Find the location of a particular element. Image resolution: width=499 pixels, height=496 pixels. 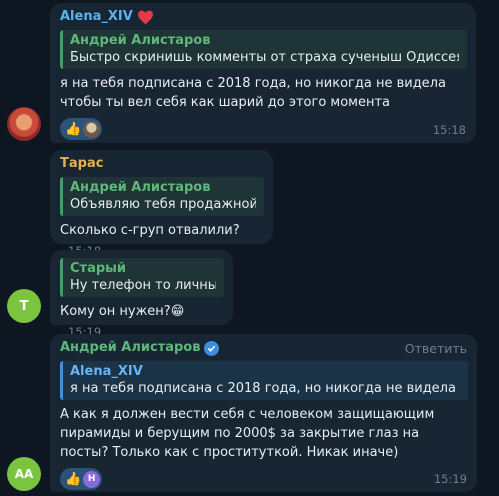

reactions: 👍 is located at coordinates (263, 129).